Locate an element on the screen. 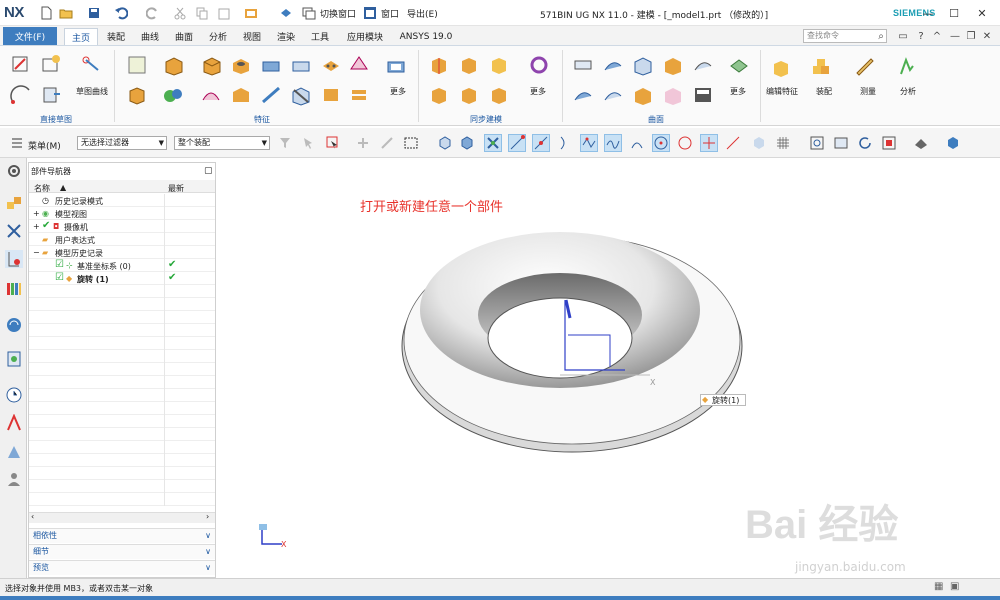 The image size is (1000, 600). doc-close-icon: ✕ is located at coordinates (987, 36).